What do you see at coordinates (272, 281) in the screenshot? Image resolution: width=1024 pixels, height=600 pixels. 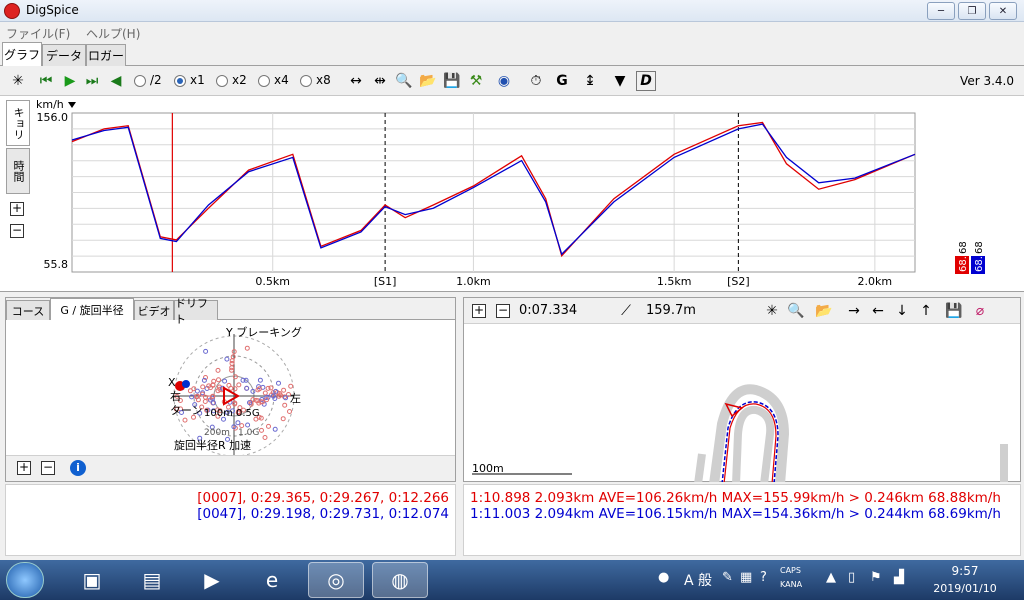 I see `x-tick-label: 0.5km` at bounding box center [272, 281].